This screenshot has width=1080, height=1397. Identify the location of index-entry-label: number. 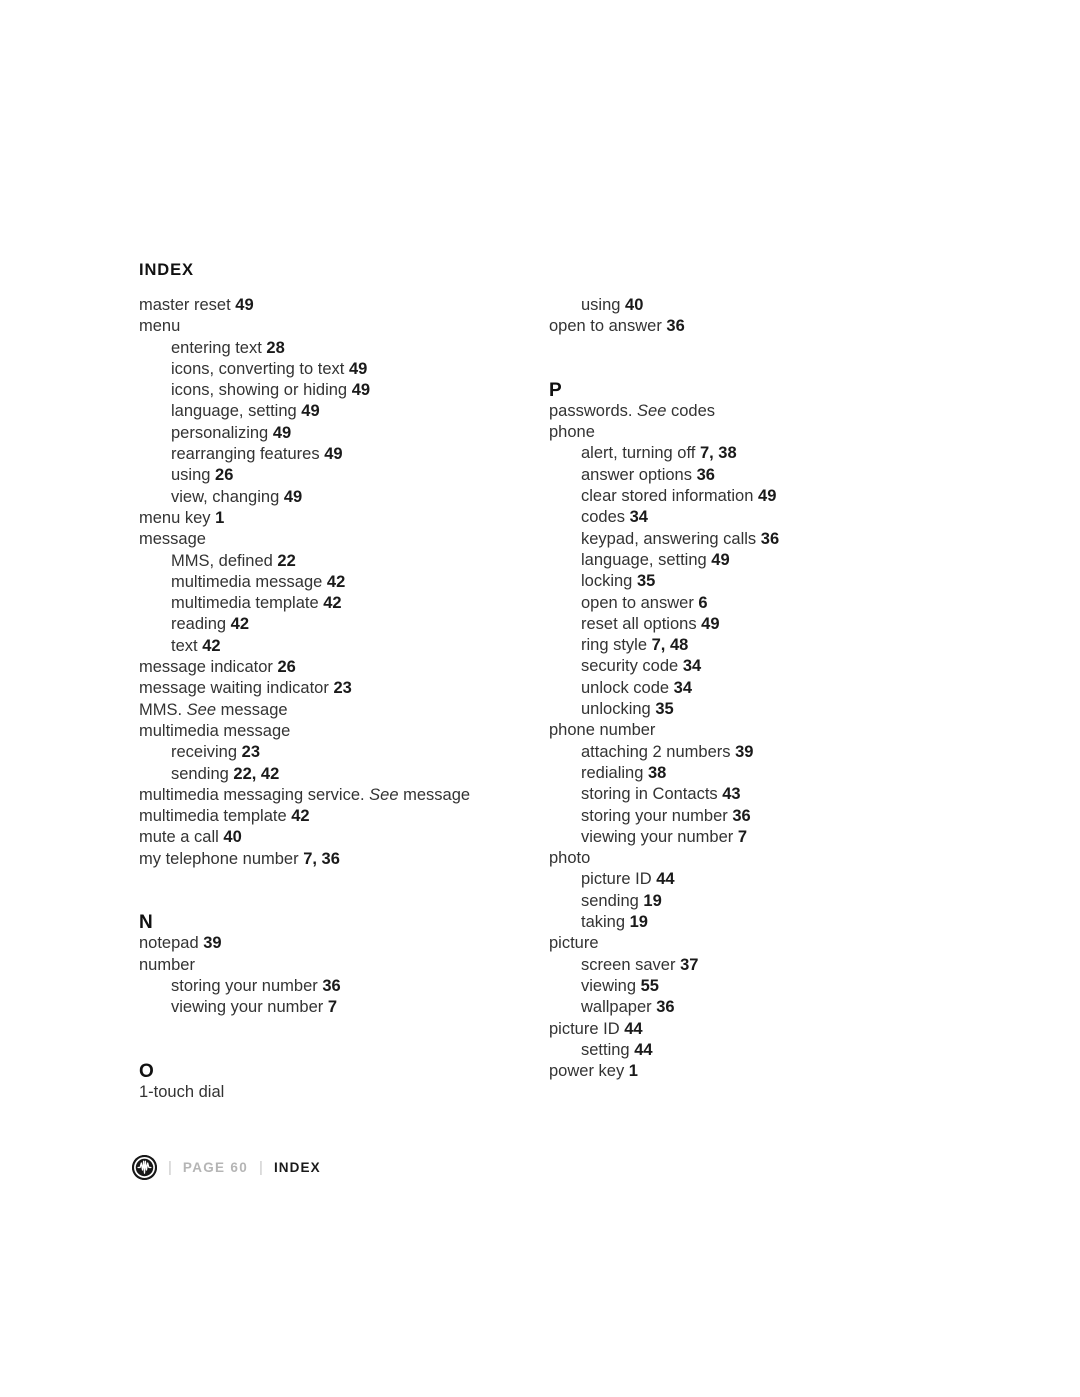
(167, 964).